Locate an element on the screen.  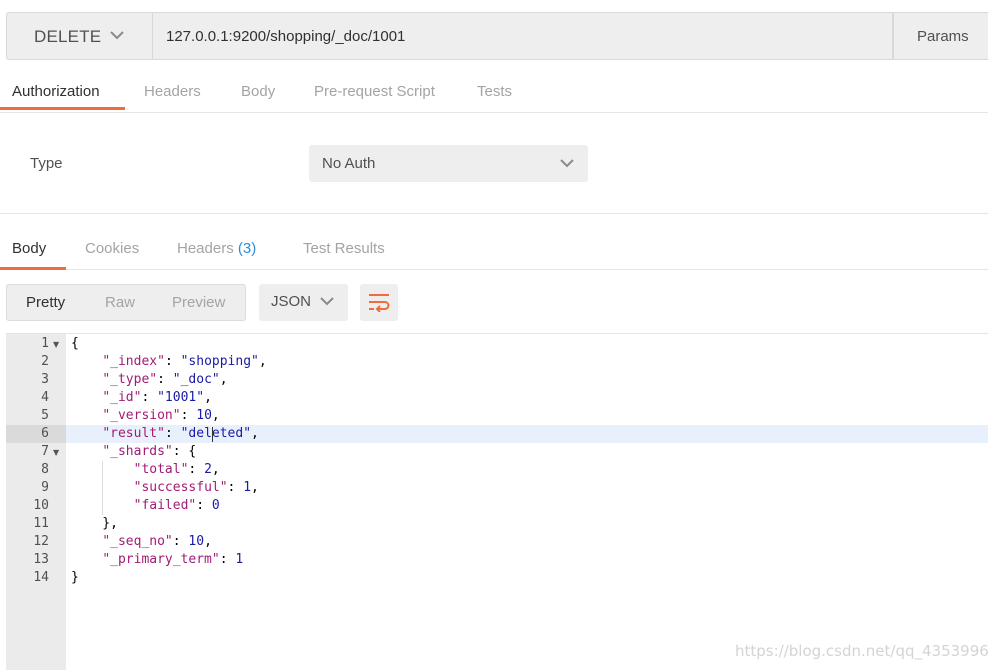
format-select: JSON is located at coordinates (303, 302).